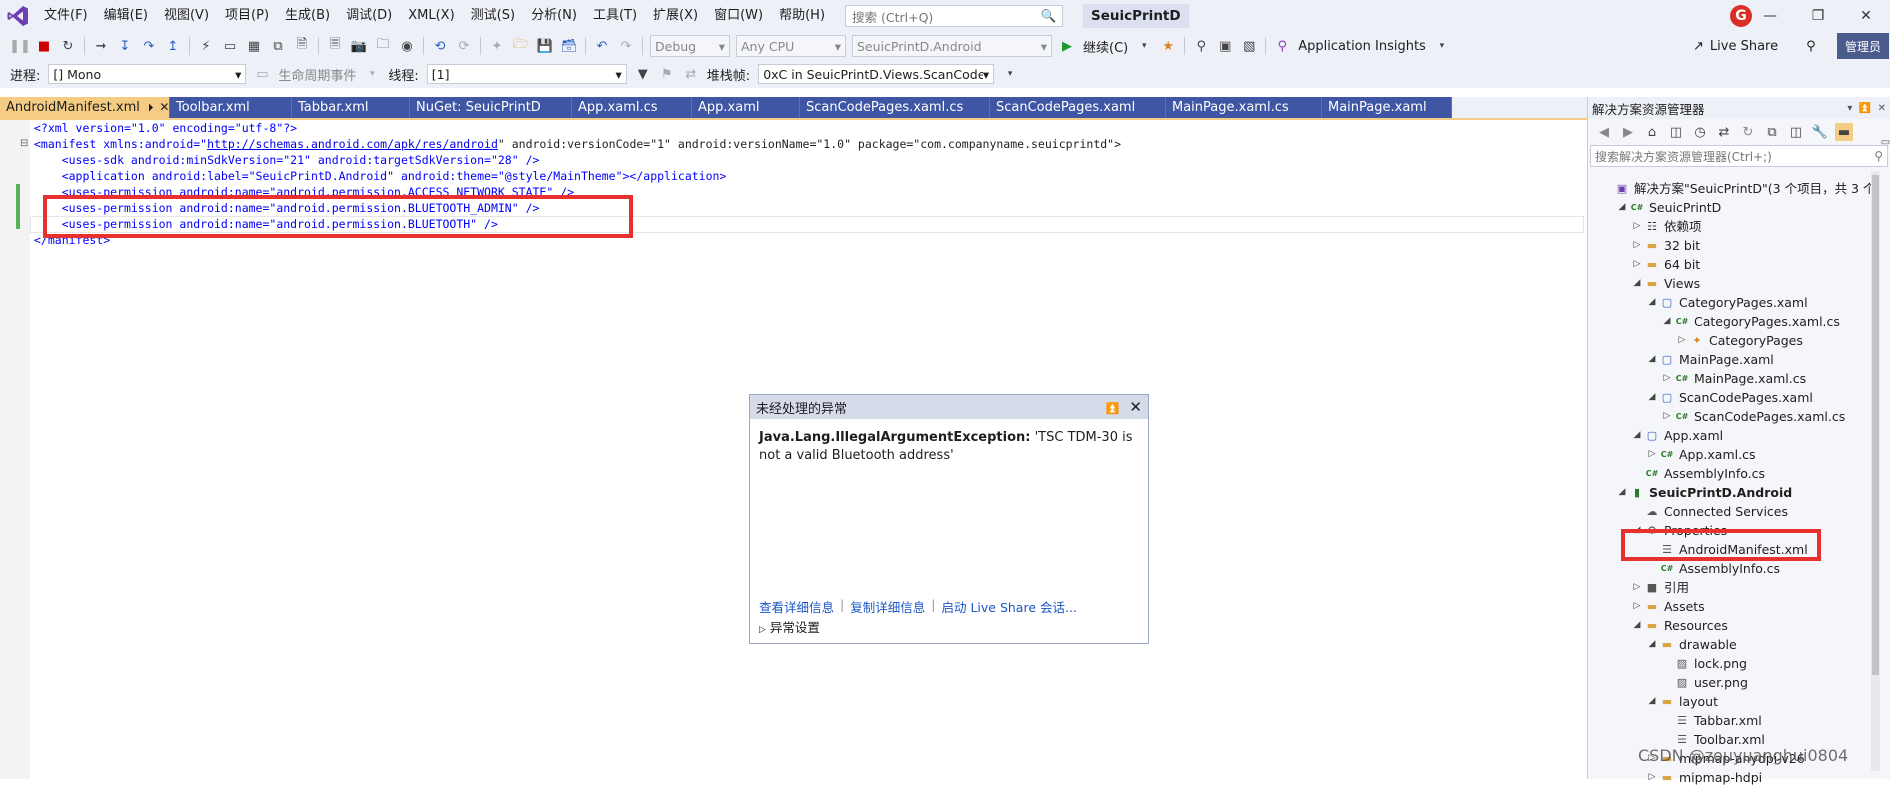 The image size is (1890, 787). What do you see at coordinates (1712, 568) in the screenshot?
I see `tree-item: C# AssemblyInfo.cs` at bounding box center [1712, 568].